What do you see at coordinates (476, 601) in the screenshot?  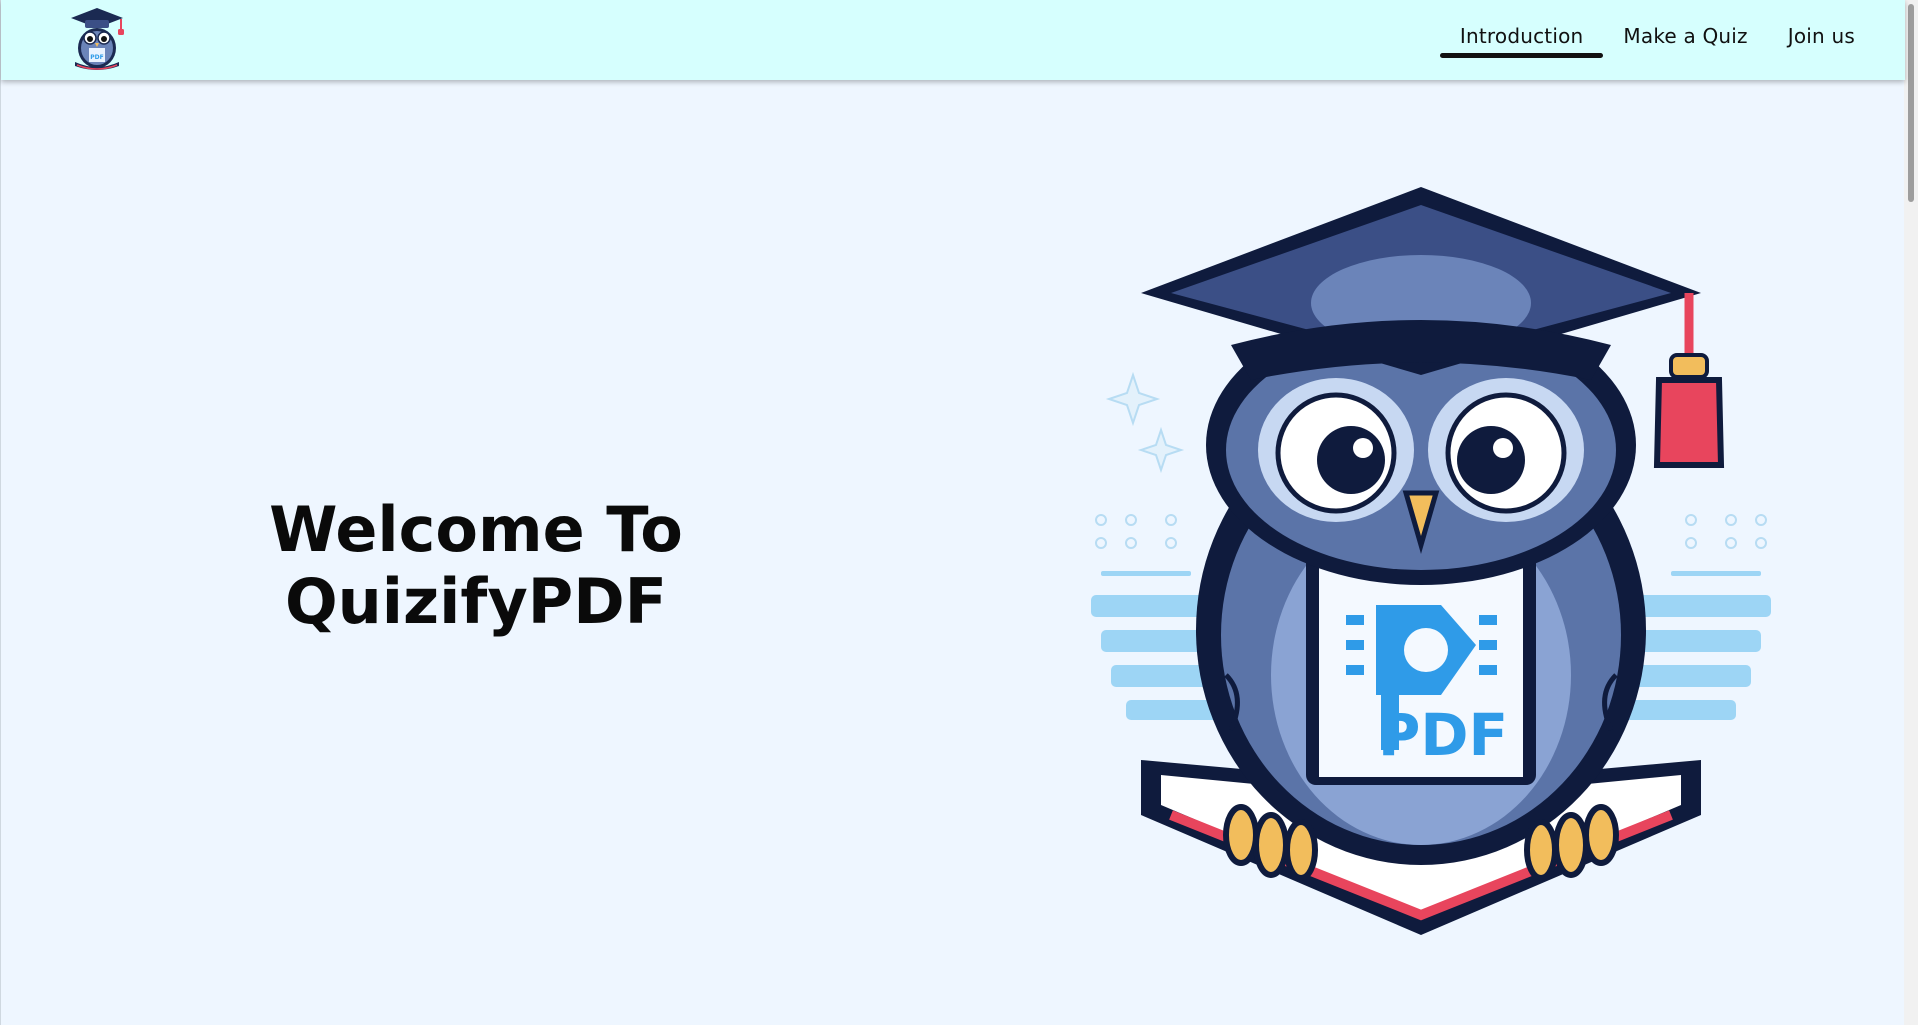 I see `hero-title-line-2: QuizifyPDF` at bounding box center [476, 601].